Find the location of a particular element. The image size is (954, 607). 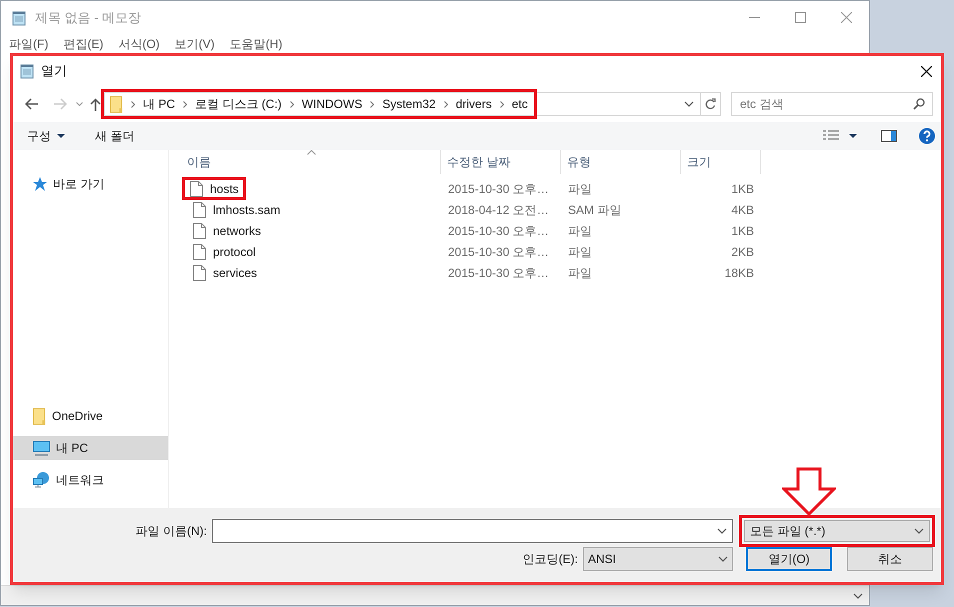

network-icon is located at coordinates (41, 480).